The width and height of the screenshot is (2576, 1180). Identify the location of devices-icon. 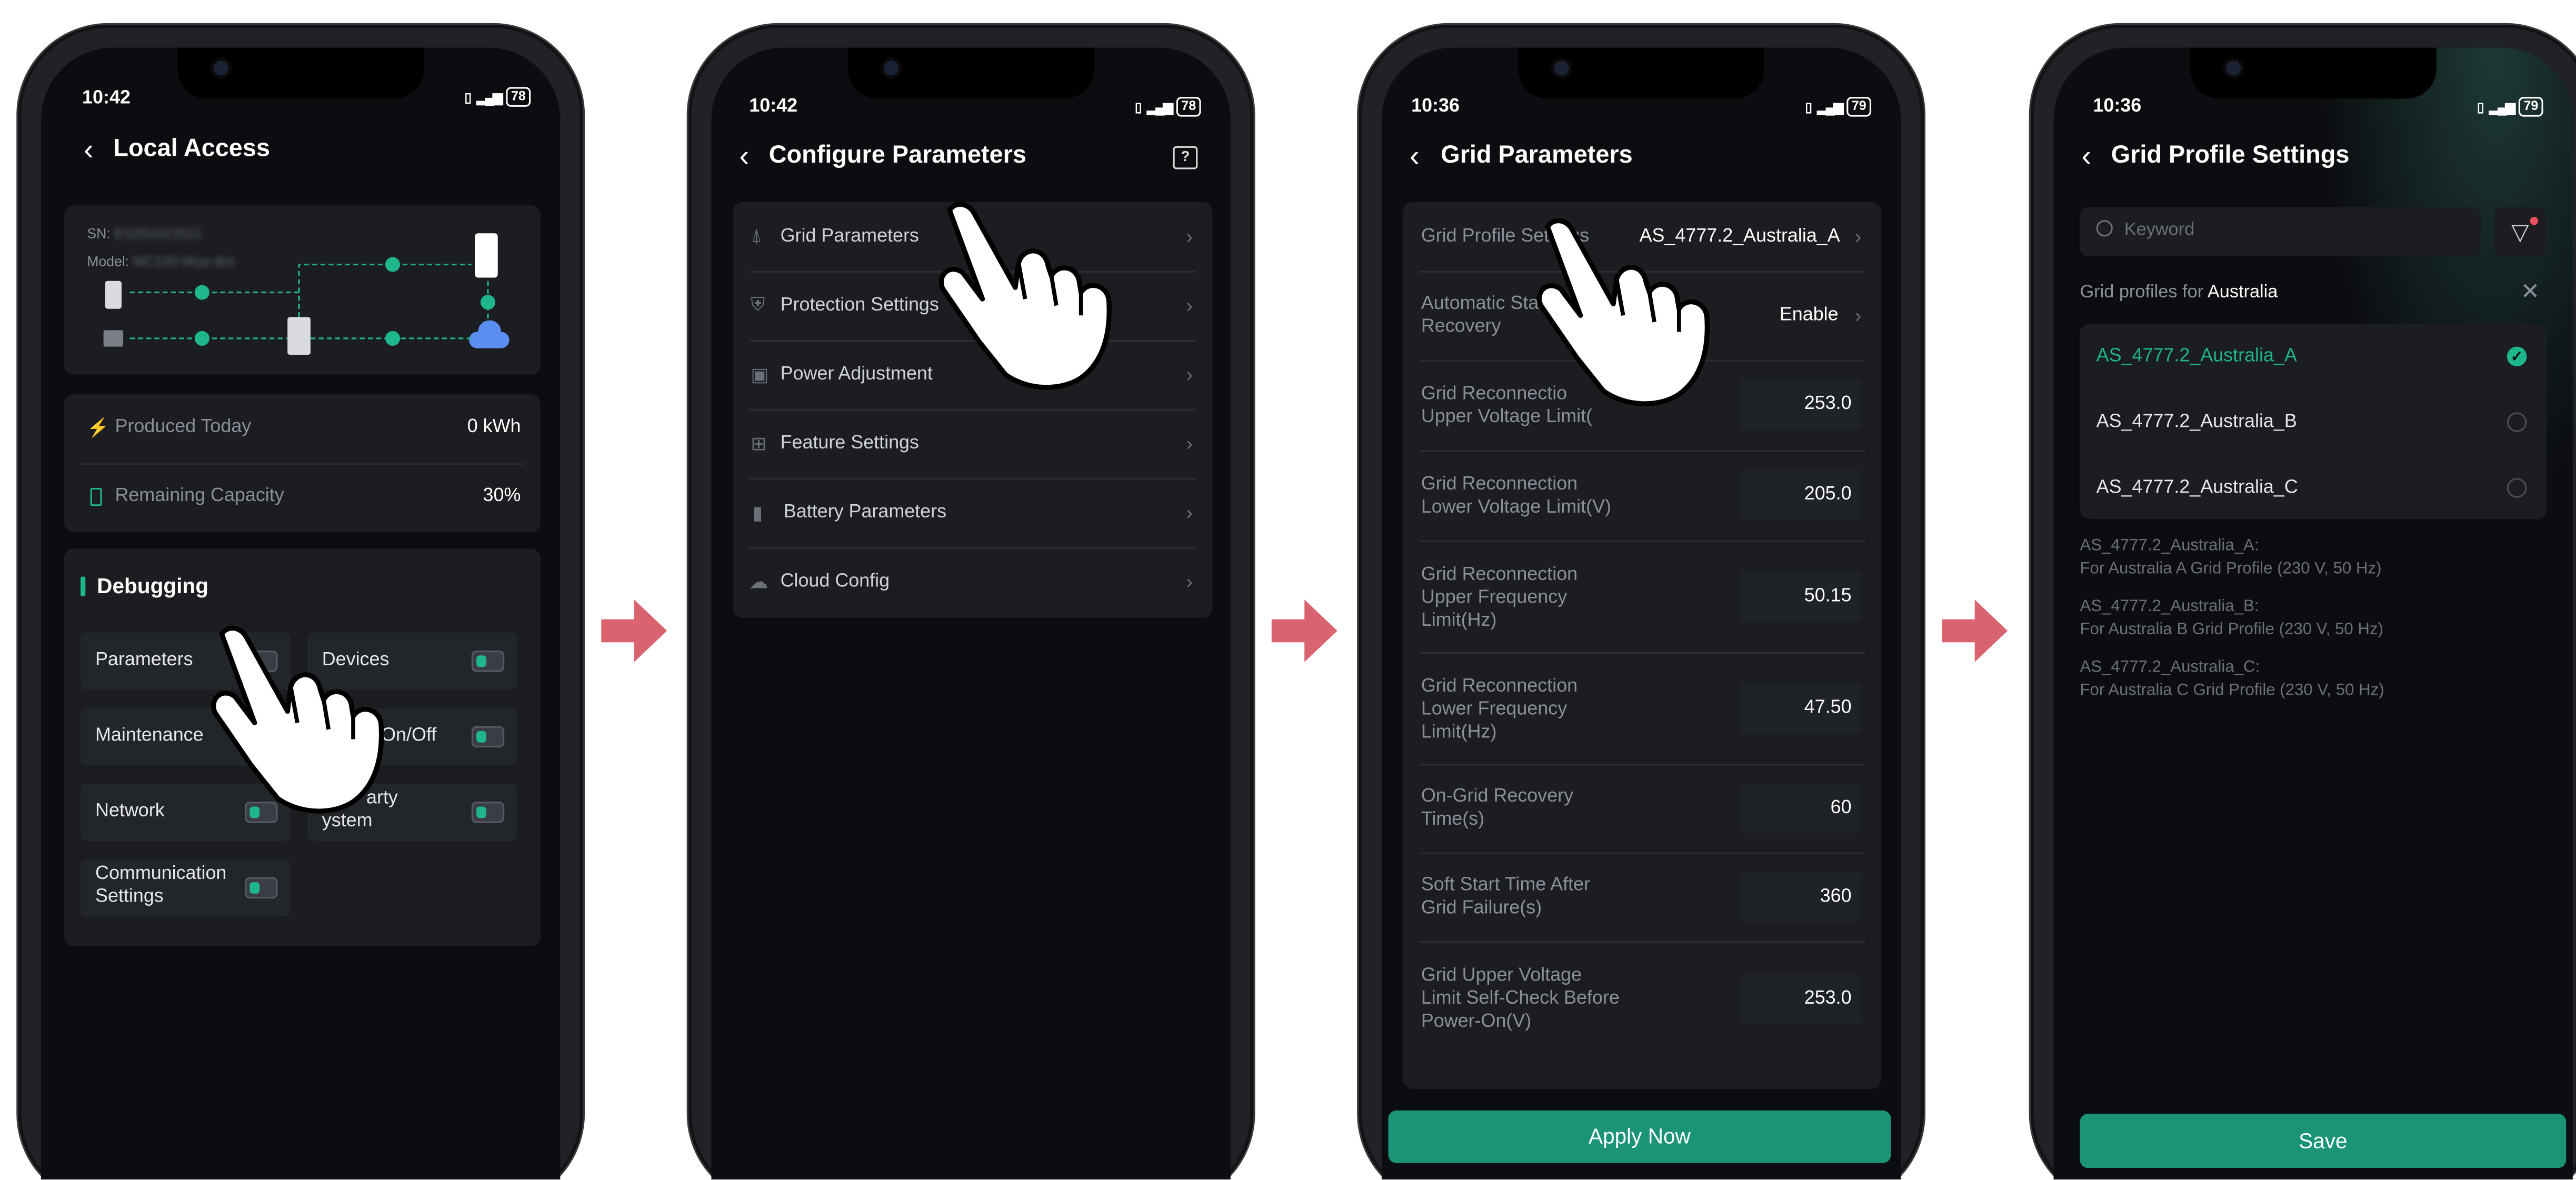
(488, 661).